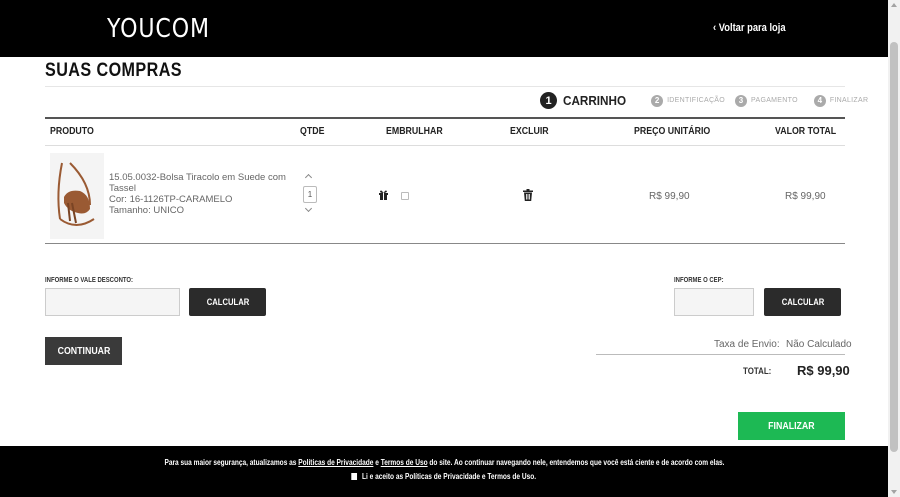 This screenshot has height=497, width=900. Describe the element at coordinates (445, 243) in the screenshot. I see `row-divider` at that location.